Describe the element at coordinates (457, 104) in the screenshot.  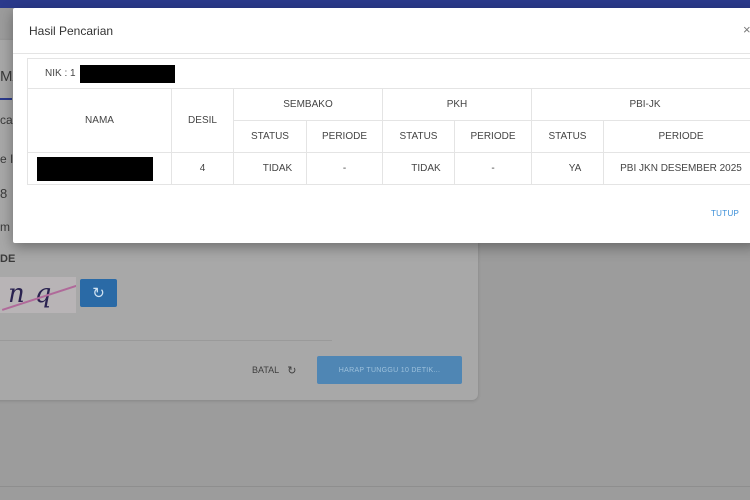
I see `header-pkh: PKH` at that location.